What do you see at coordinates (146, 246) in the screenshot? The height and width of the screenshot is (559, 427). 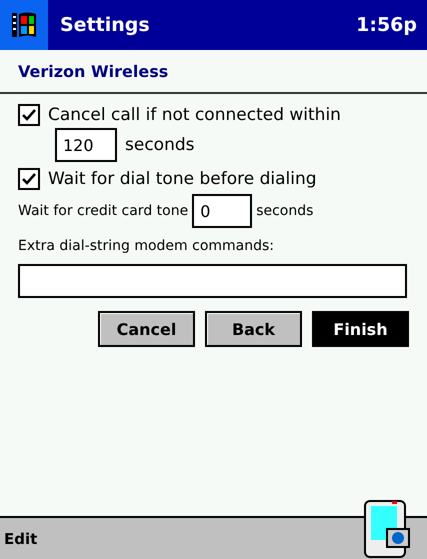 I see `field-label: Extra dial-string modem commands:` at bounding box center [146, 246].